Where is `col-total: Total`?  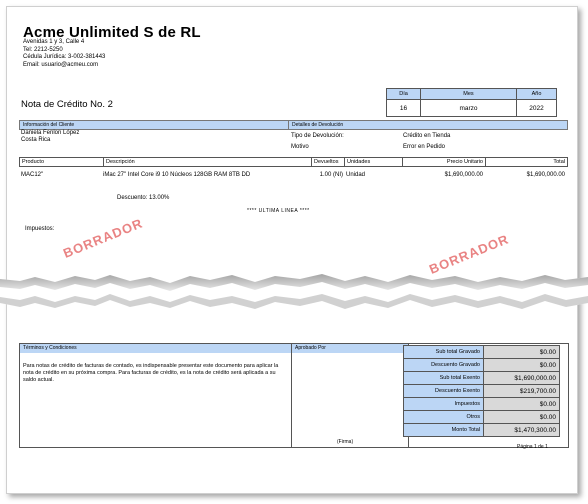
col-total: Total is located at coordinates (526, 162).